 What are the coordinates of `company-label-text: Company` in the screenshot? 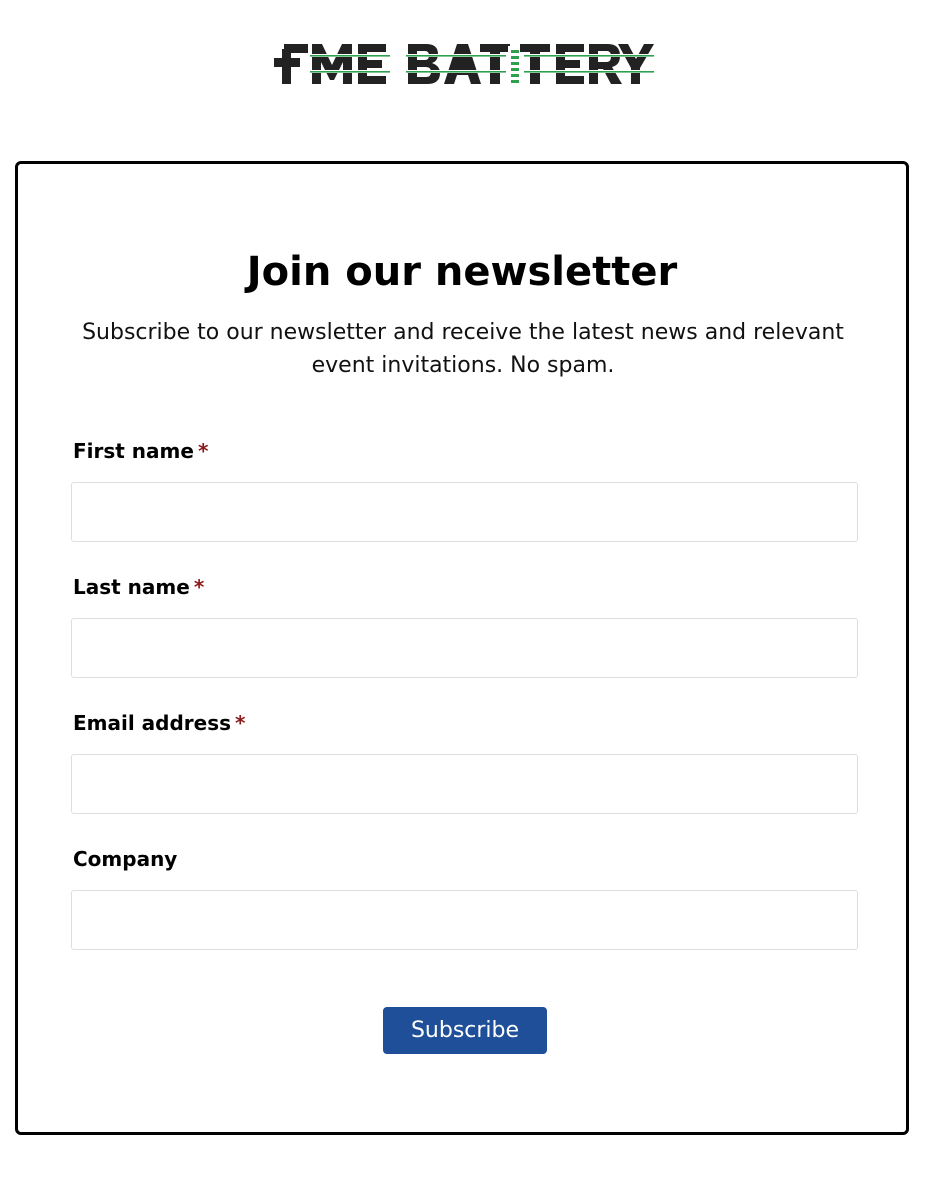 It's located at (125, 859).